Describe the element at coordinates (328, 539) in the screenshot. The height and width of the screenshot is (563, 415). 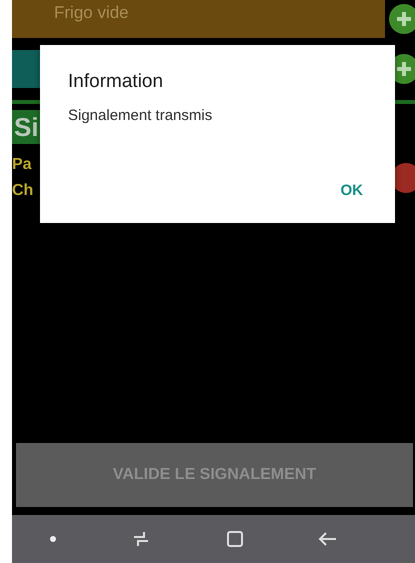
I see `back-icon` at that location.